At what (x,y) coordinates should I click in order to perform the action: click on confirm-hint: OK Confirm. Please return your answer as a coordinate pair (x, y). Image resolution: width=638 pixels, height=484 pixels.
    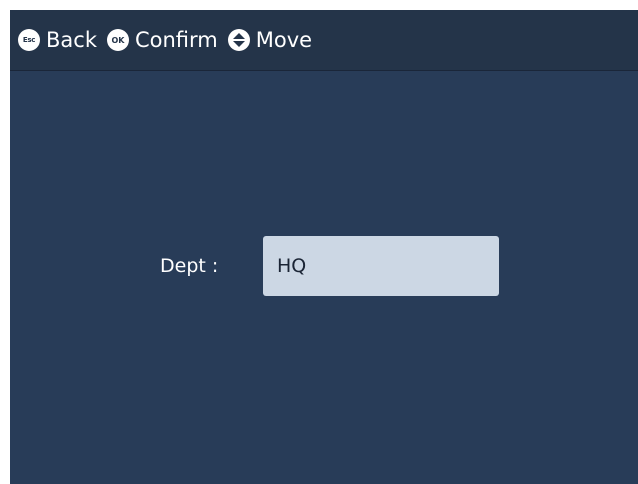
    Looking at the image, I should click on (162, 39).